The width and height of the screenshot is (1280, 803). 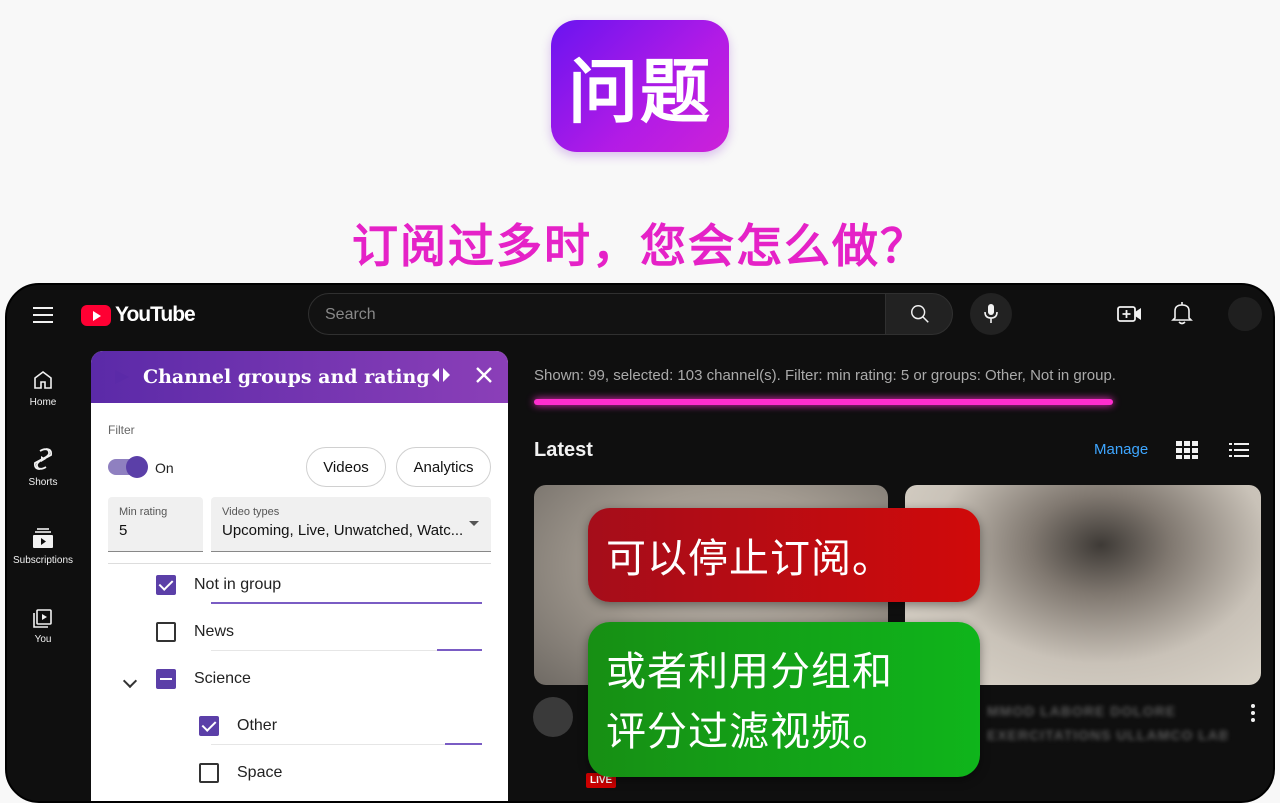 What do you see at coordinates (166, 679) in the screenshot?
I see `checkbox-indeterminate` at bounding box center [166, 679].